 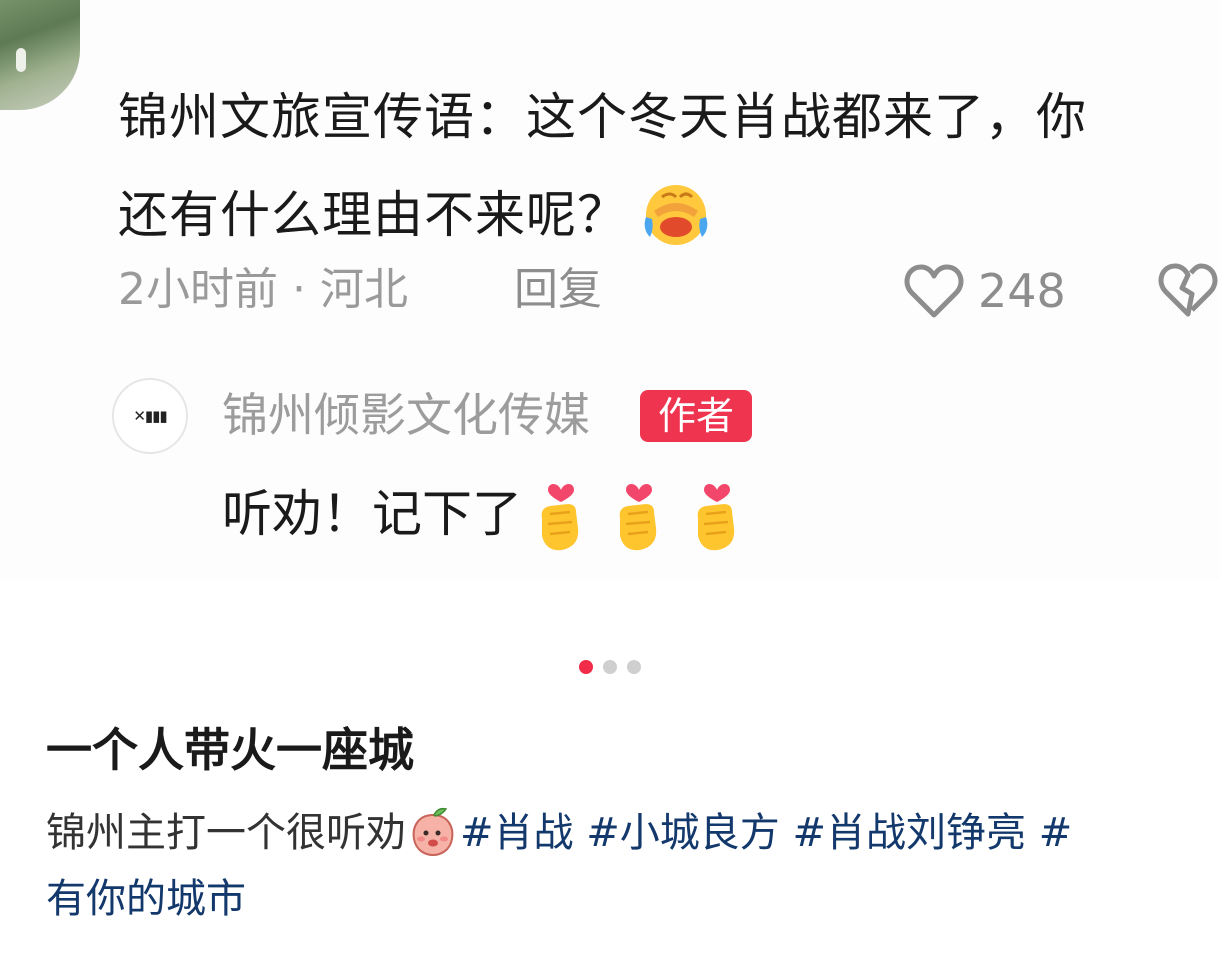 I want to click on reply-button: 回复, so click(x=558, y=290).